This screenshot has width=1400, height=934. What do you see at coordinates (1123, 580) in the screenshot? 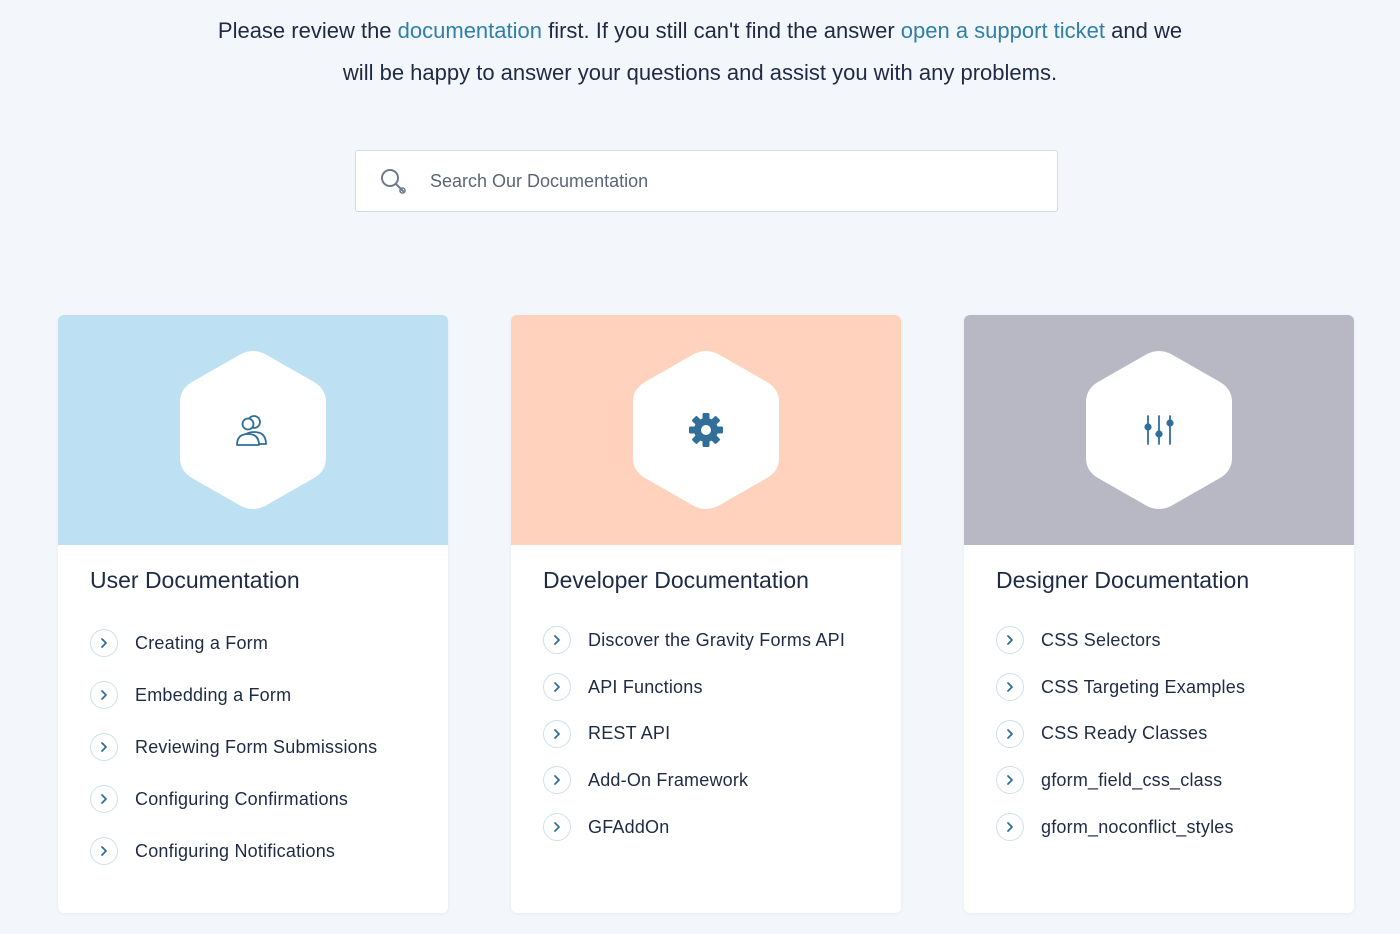
I see `card-title: Designer Documentation` at bounding box center [1123, 580].